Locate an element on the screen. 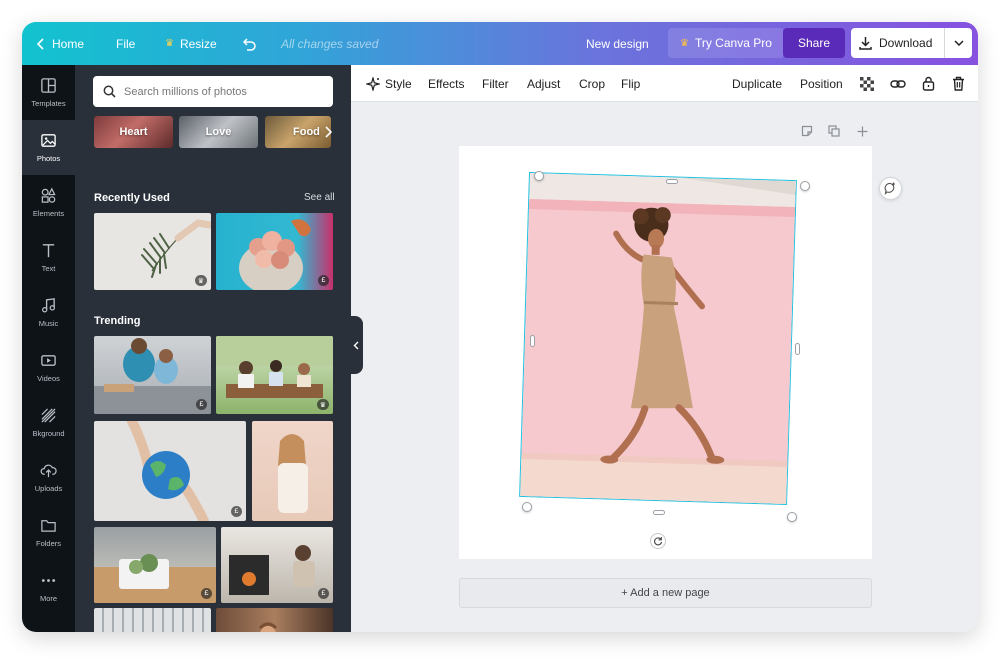 The width and height of the screenshot is (1000, 660). chip-love: Love is located at coordinates (218, 132).